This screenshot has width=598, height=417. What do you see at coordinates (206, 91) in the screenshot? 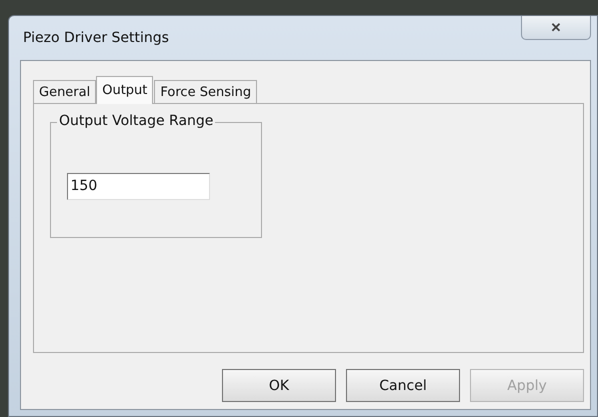
I see `tab: Force Sensing` at bounding box center [206, 91].